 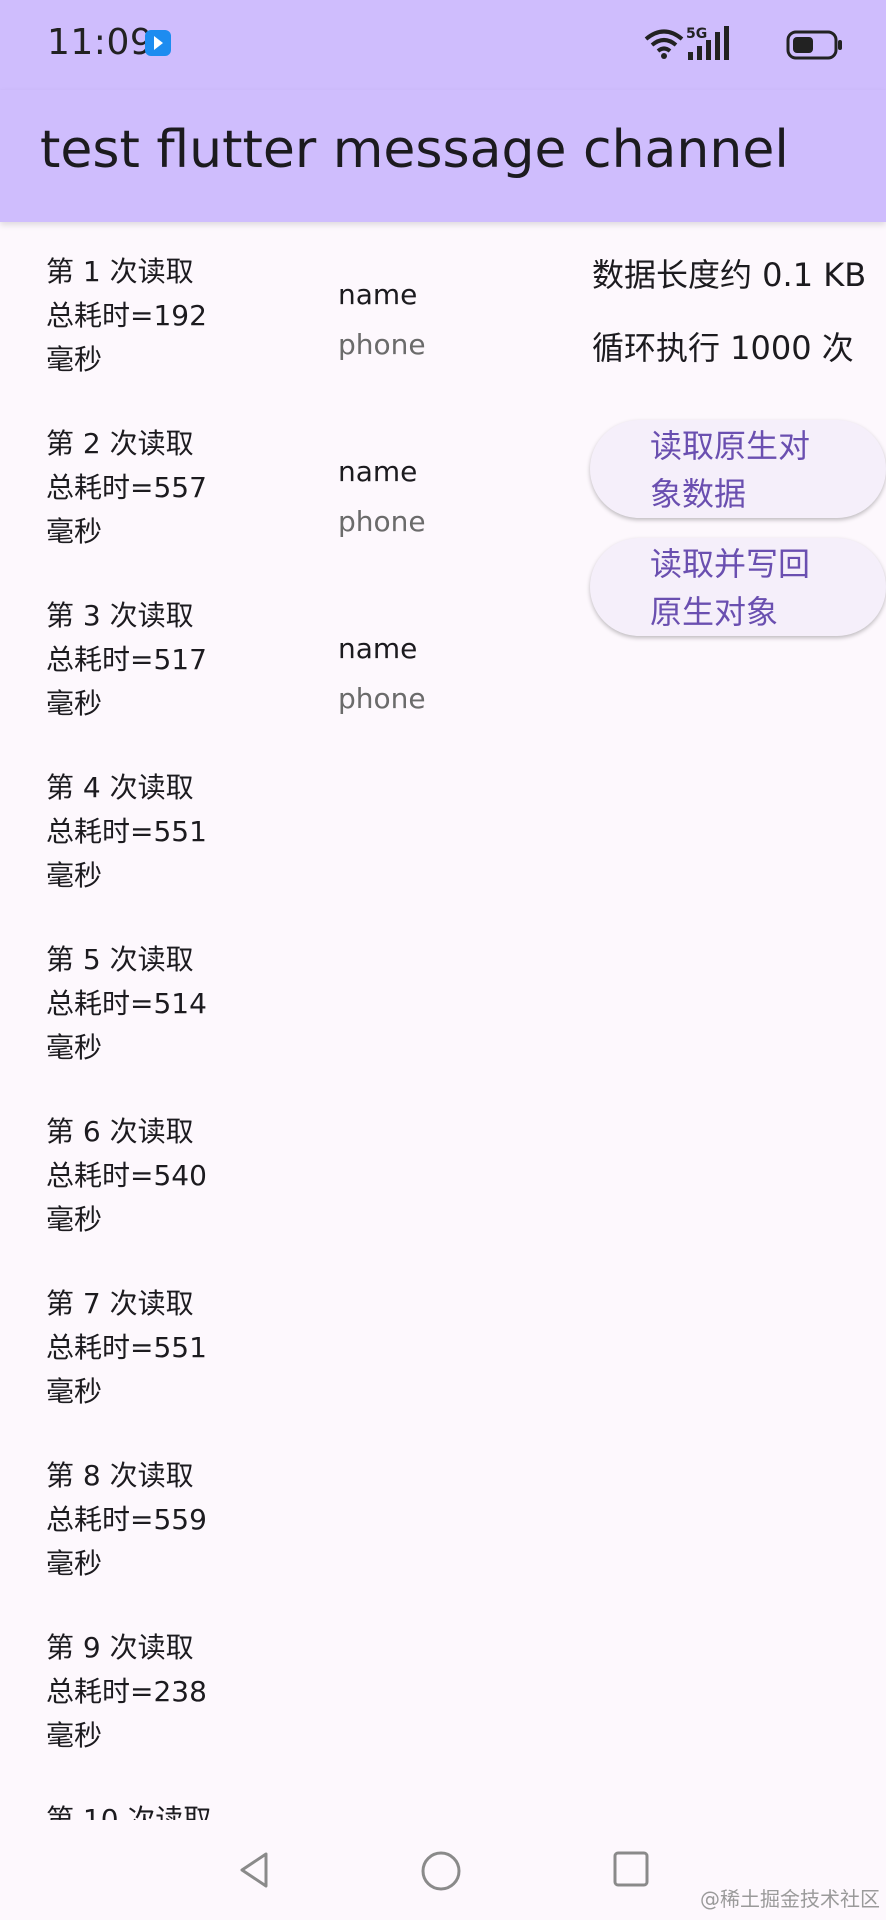 I want to click on button-label-line: 读取原生对, so click(x=730, y=446).